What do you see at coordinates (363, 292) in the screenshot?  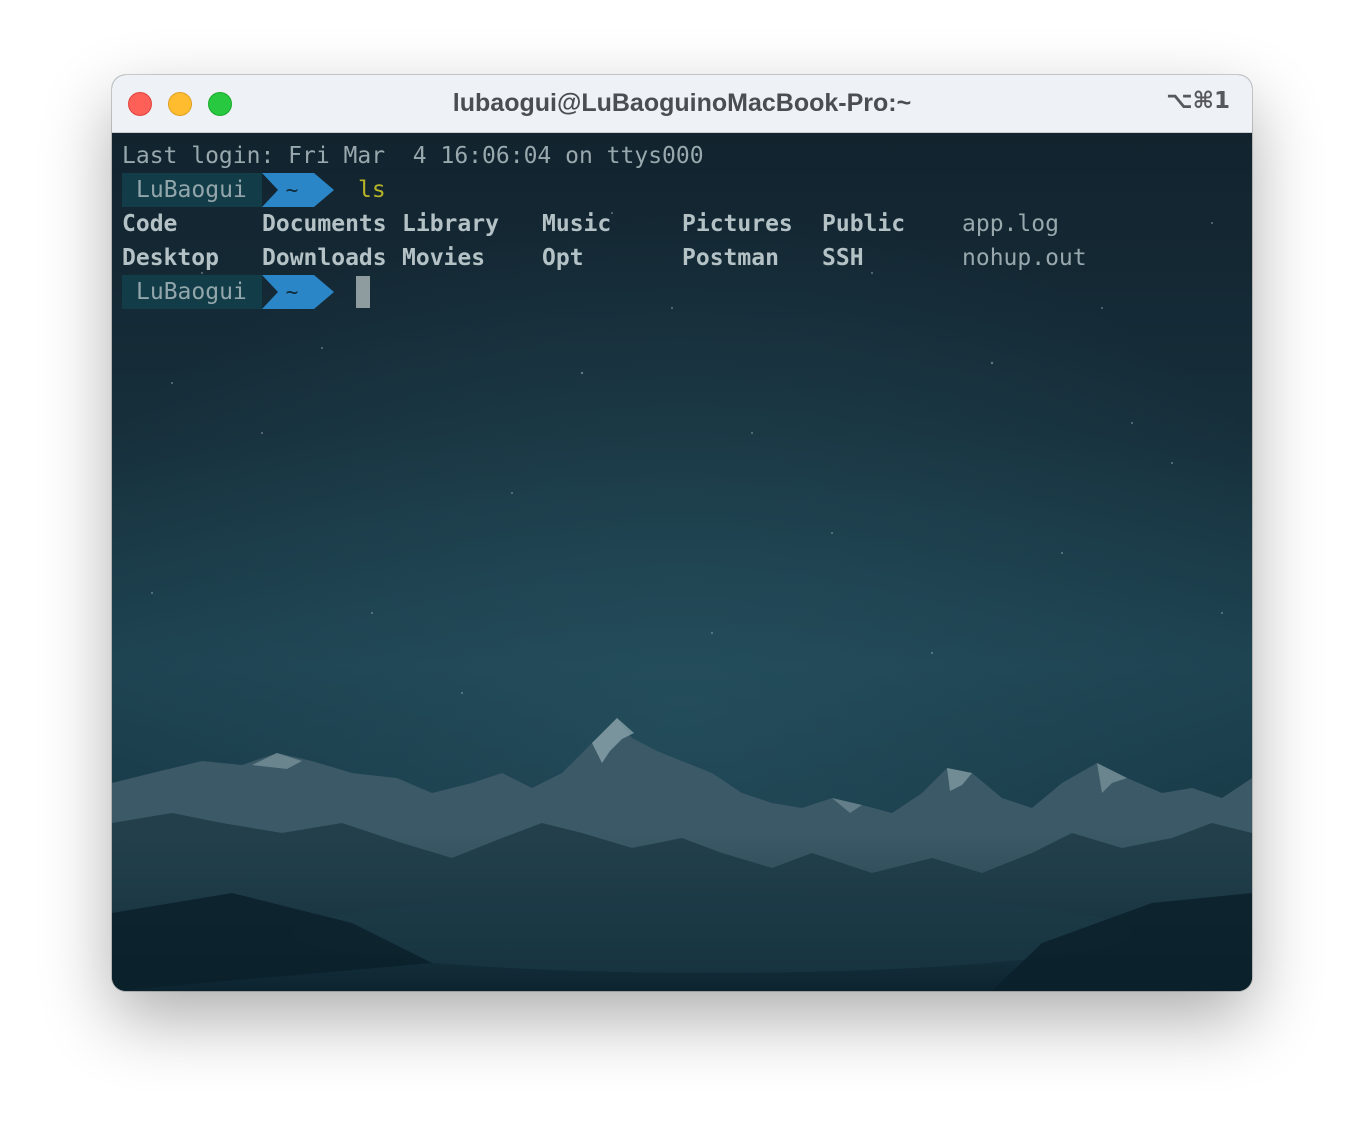 I see `text-cursor` at bounding box center [363, 292].